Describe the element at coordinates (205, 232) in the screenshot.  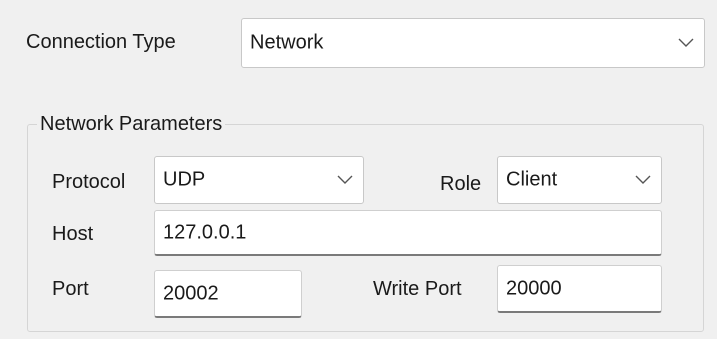
I see `host-value: 127.0.0.1` at that location.